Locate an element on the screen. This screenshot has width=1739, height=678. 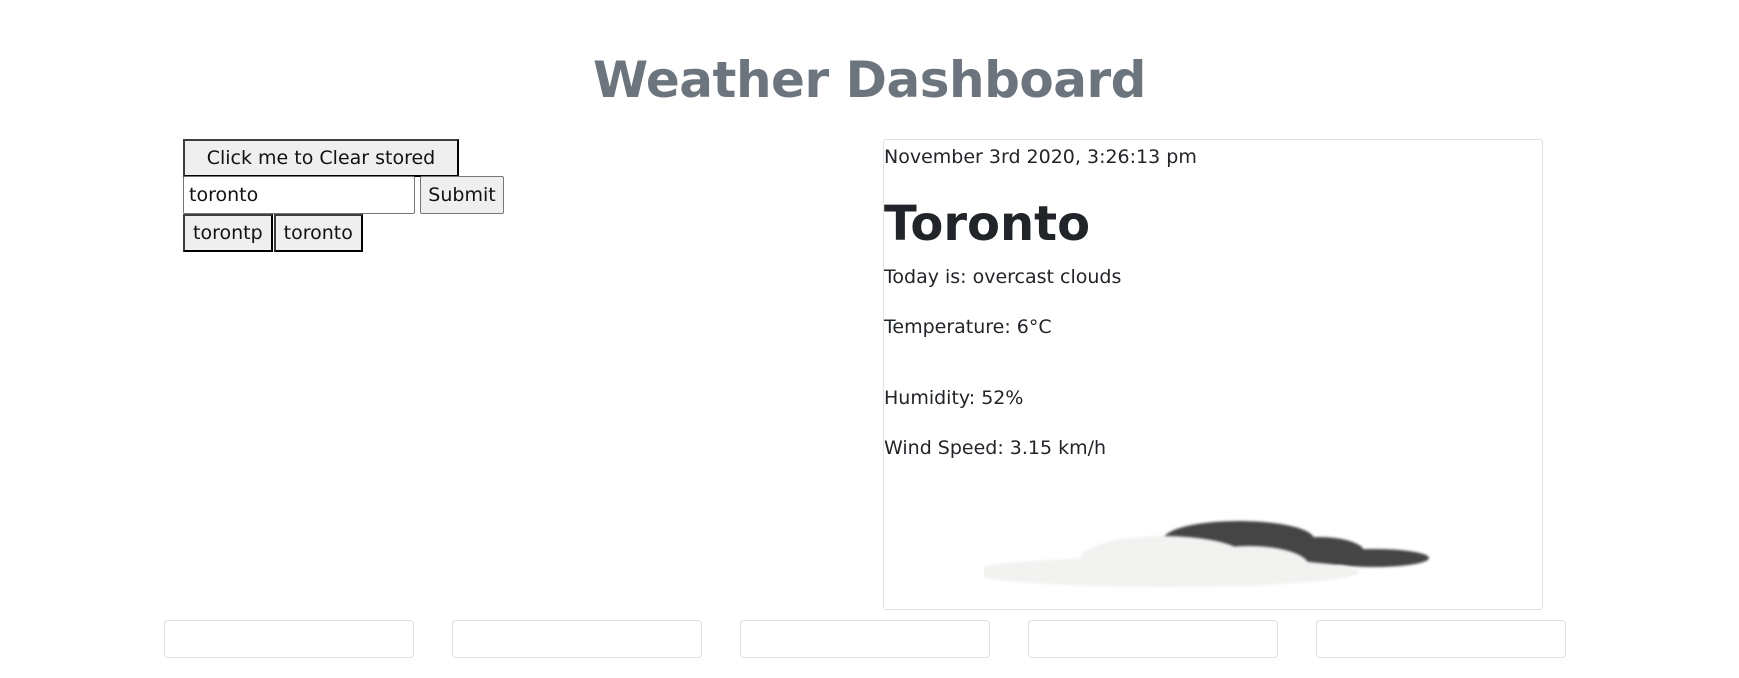
overcast-clouds-icon is located at coordinates (1211, 552).